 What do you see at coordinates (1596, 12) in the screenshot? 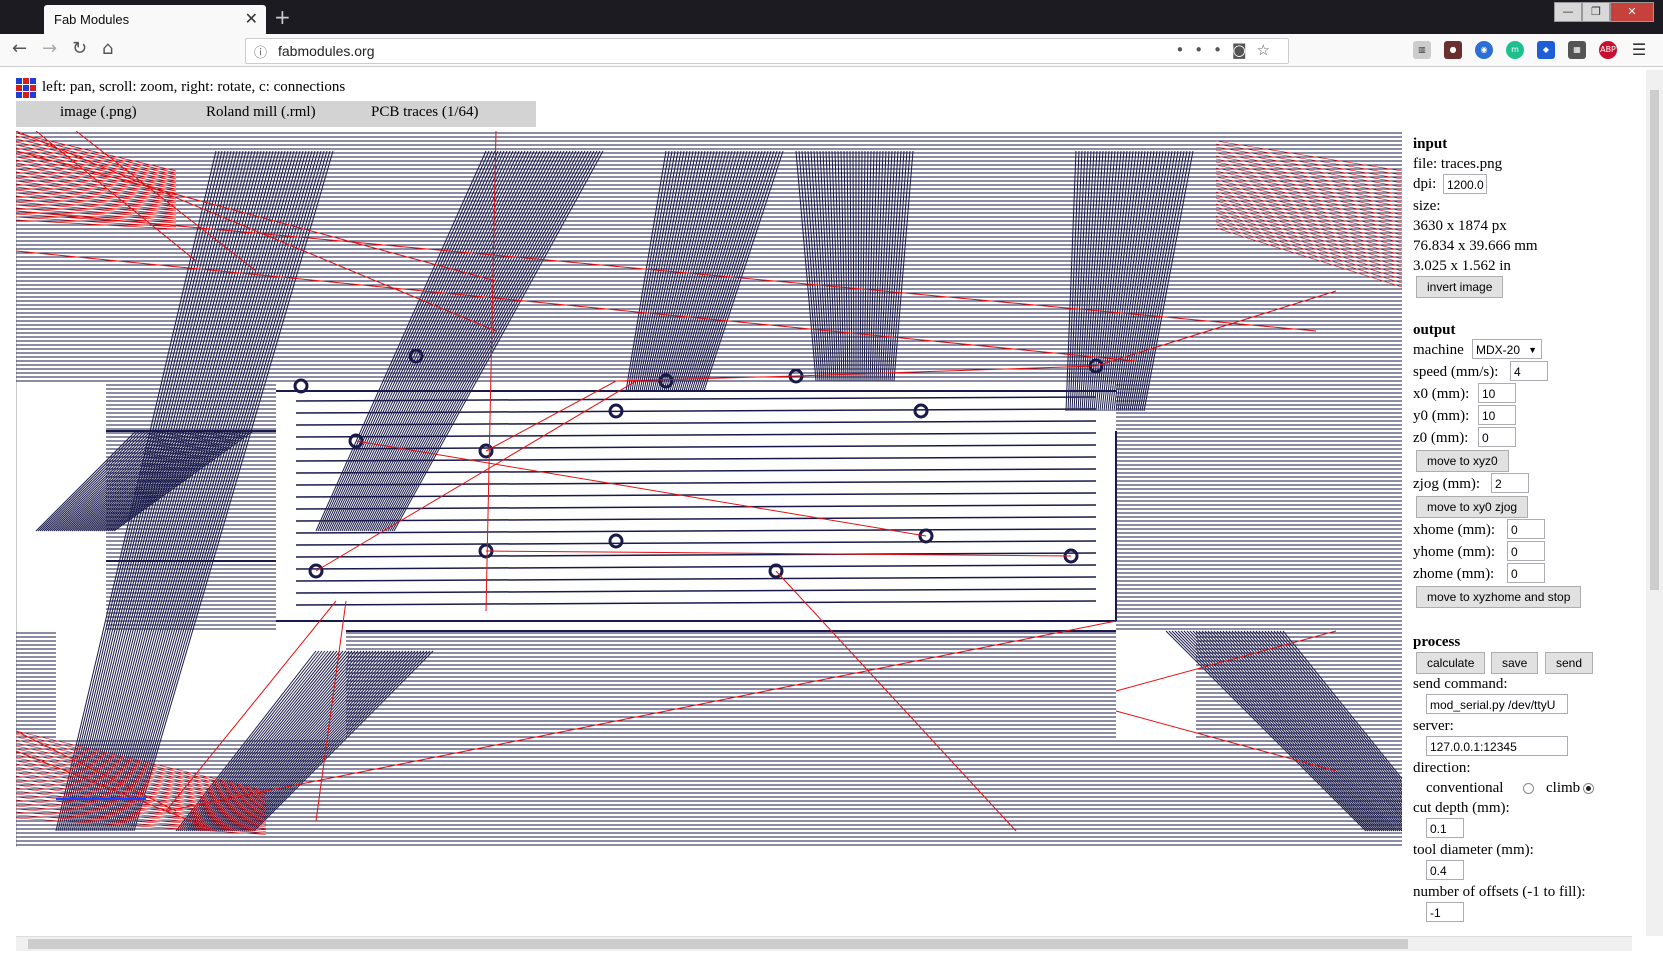
I see `maximize-window-button: ❐` at bounding box center [1596, 12].